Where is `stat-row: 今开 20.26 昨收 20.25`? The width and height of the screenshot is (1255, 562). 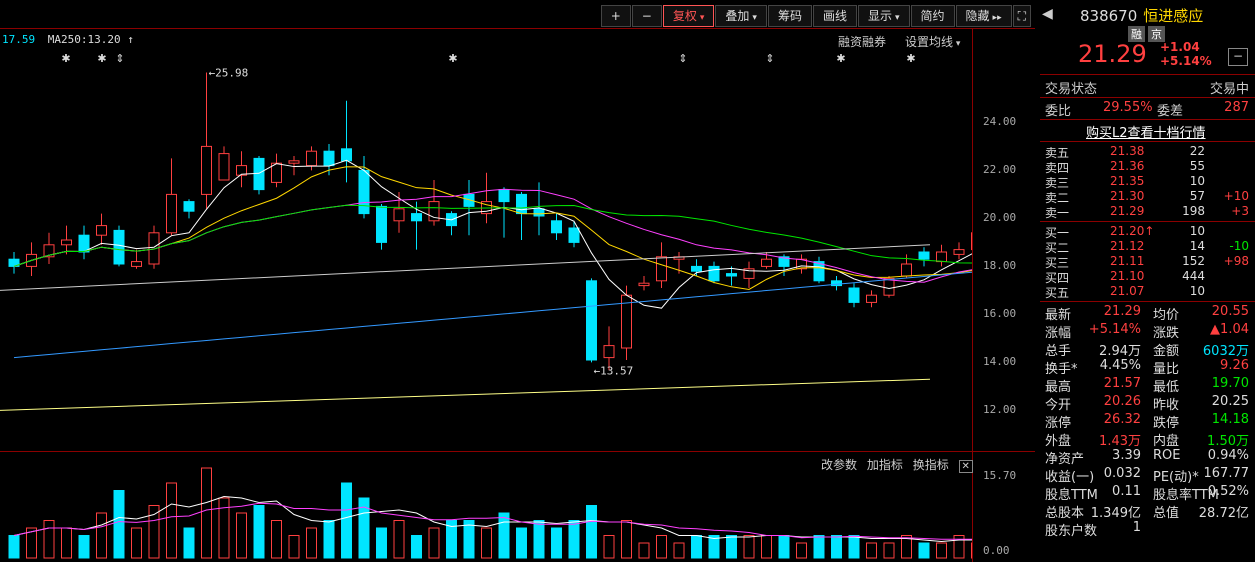
stat-row: 今开 20.26 昨收 20.25 is located at coordinates (1149, 403).